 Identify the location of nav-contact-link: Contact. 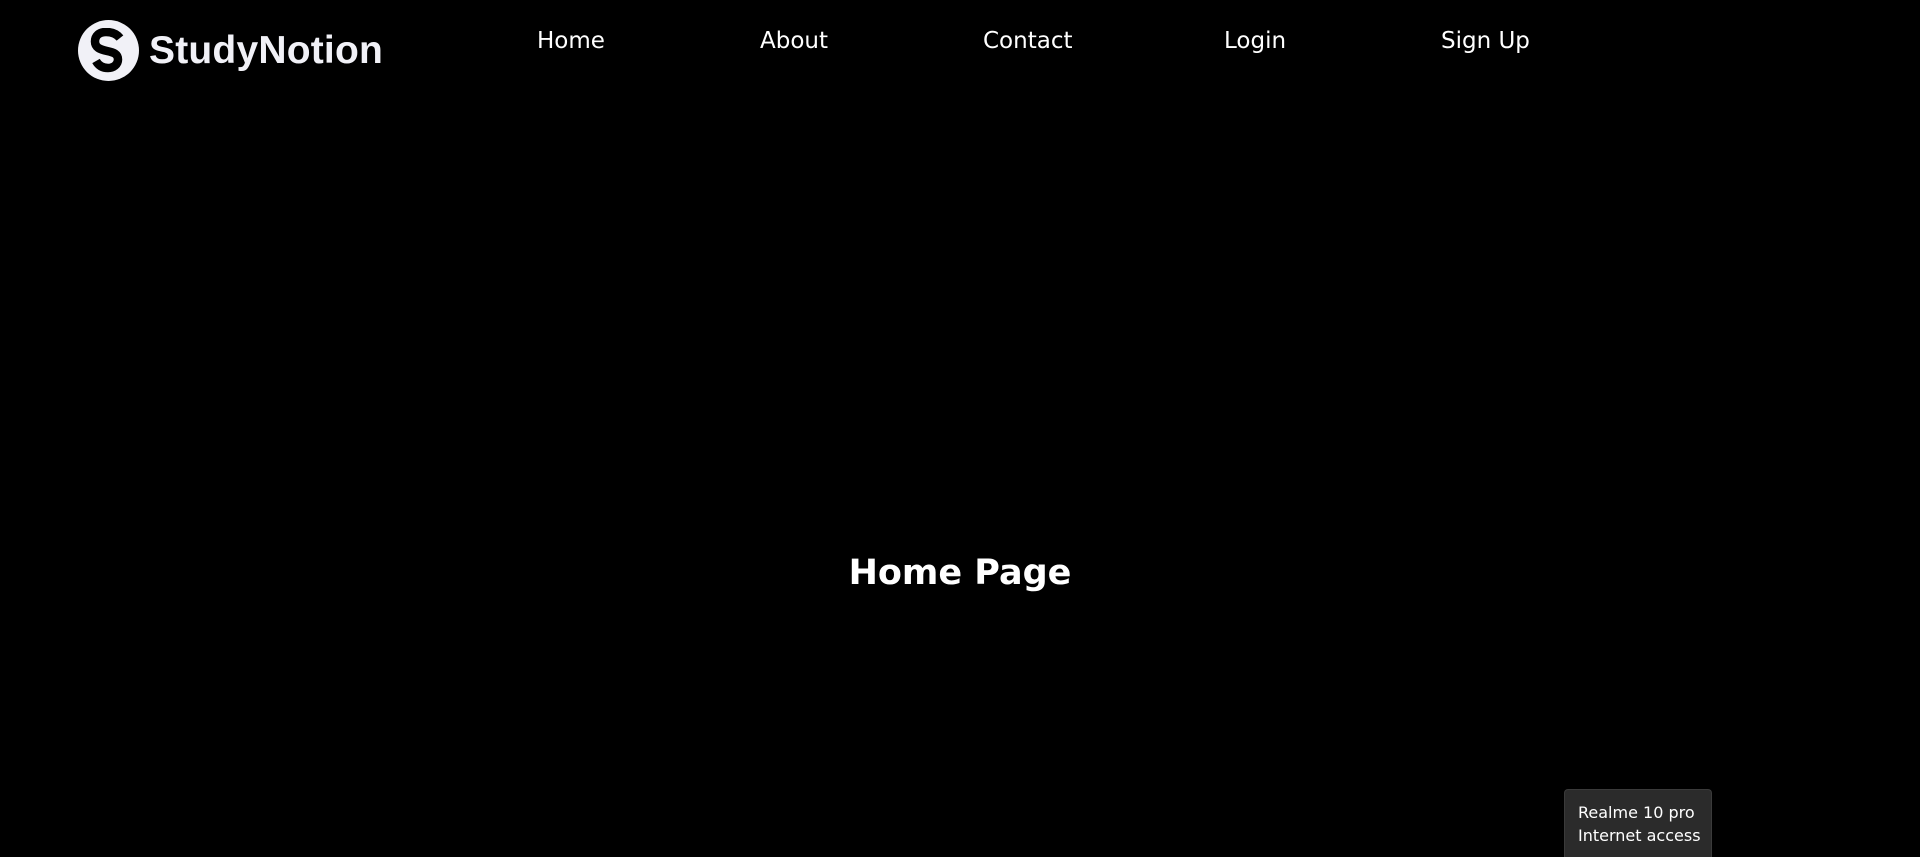
(1027, 41).